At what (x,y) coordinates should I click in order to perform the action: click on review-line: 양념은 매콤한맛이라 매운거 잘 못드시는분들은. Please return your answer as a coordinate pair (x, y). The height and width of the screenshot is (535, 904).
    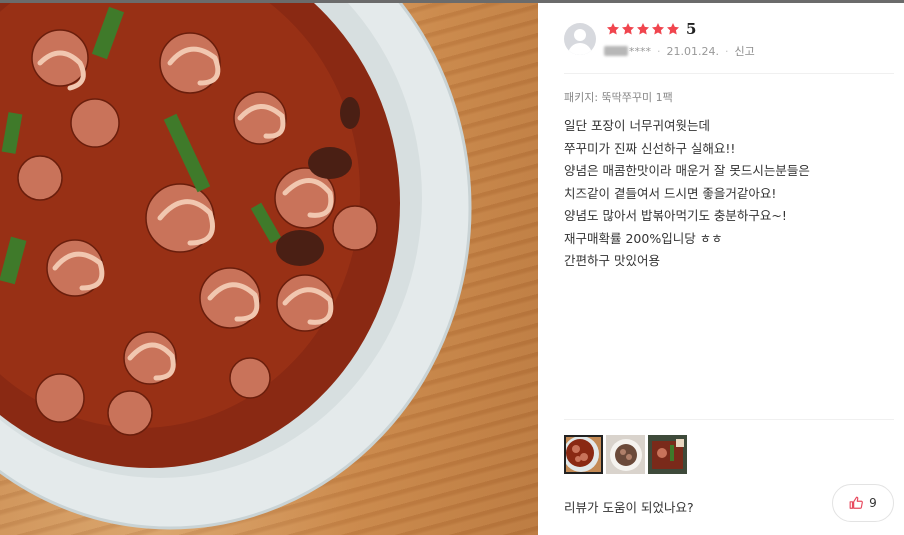
    Looking at the image, I should click on (687, 170).